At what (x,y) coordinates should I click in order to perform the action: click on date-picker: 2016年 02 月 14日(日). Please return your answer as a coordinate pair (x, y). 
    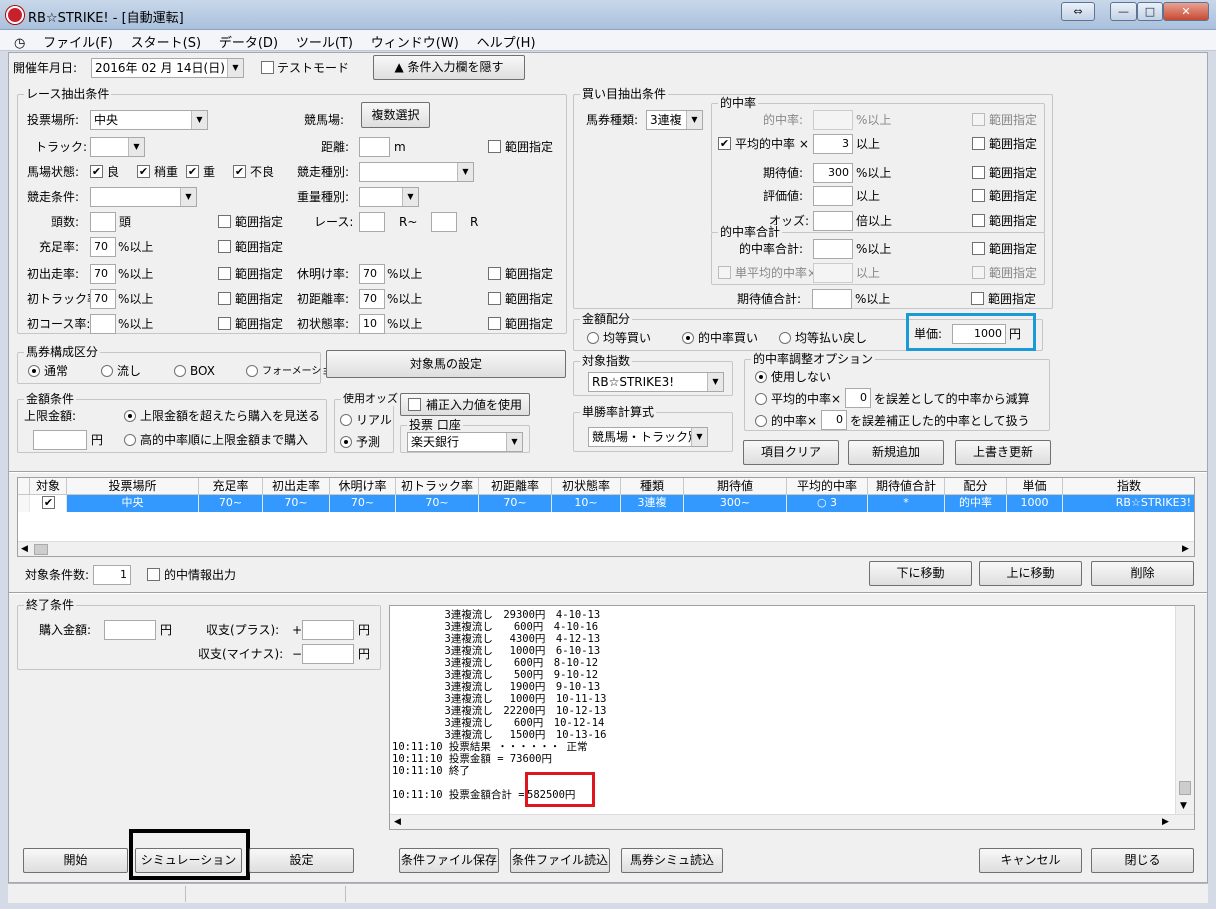
    Looking at the image, I should click on (167, 68).